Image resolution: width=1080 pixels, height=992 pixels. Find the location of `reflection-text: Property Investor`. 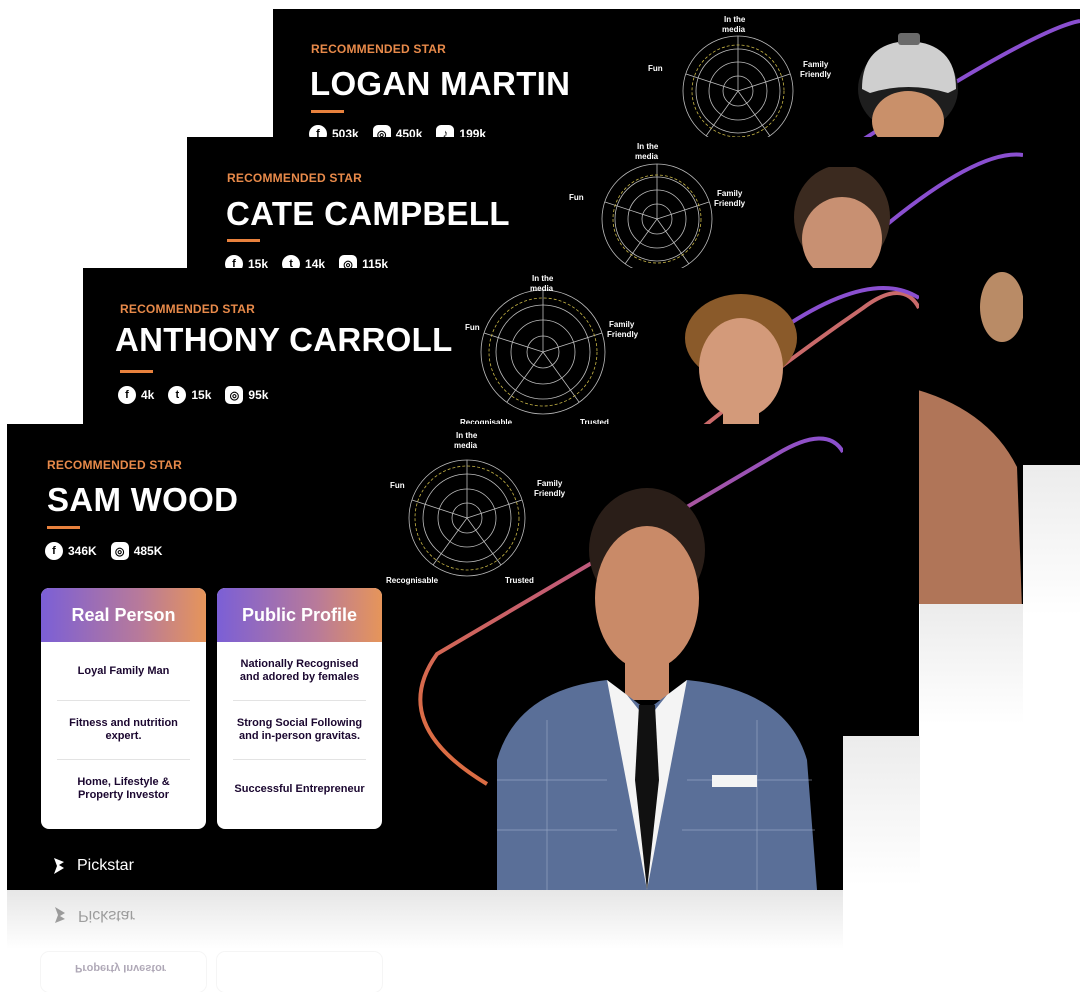

reflection-text: Property Investor is located at coordinates (121, 968).